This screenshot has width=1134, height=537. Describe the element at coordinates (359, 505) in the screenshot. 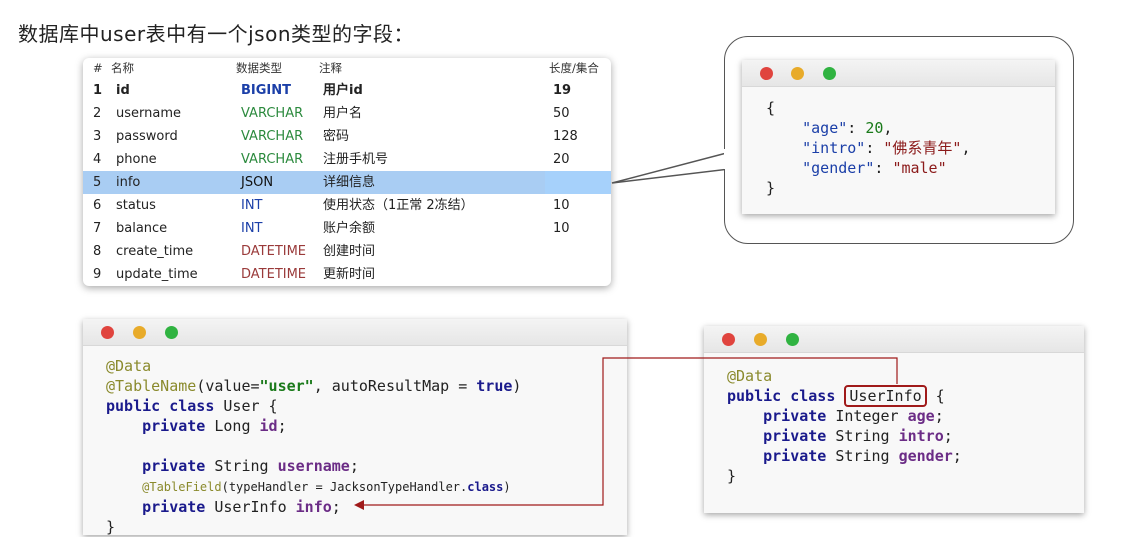

I see `link-arrow-head` at that location.